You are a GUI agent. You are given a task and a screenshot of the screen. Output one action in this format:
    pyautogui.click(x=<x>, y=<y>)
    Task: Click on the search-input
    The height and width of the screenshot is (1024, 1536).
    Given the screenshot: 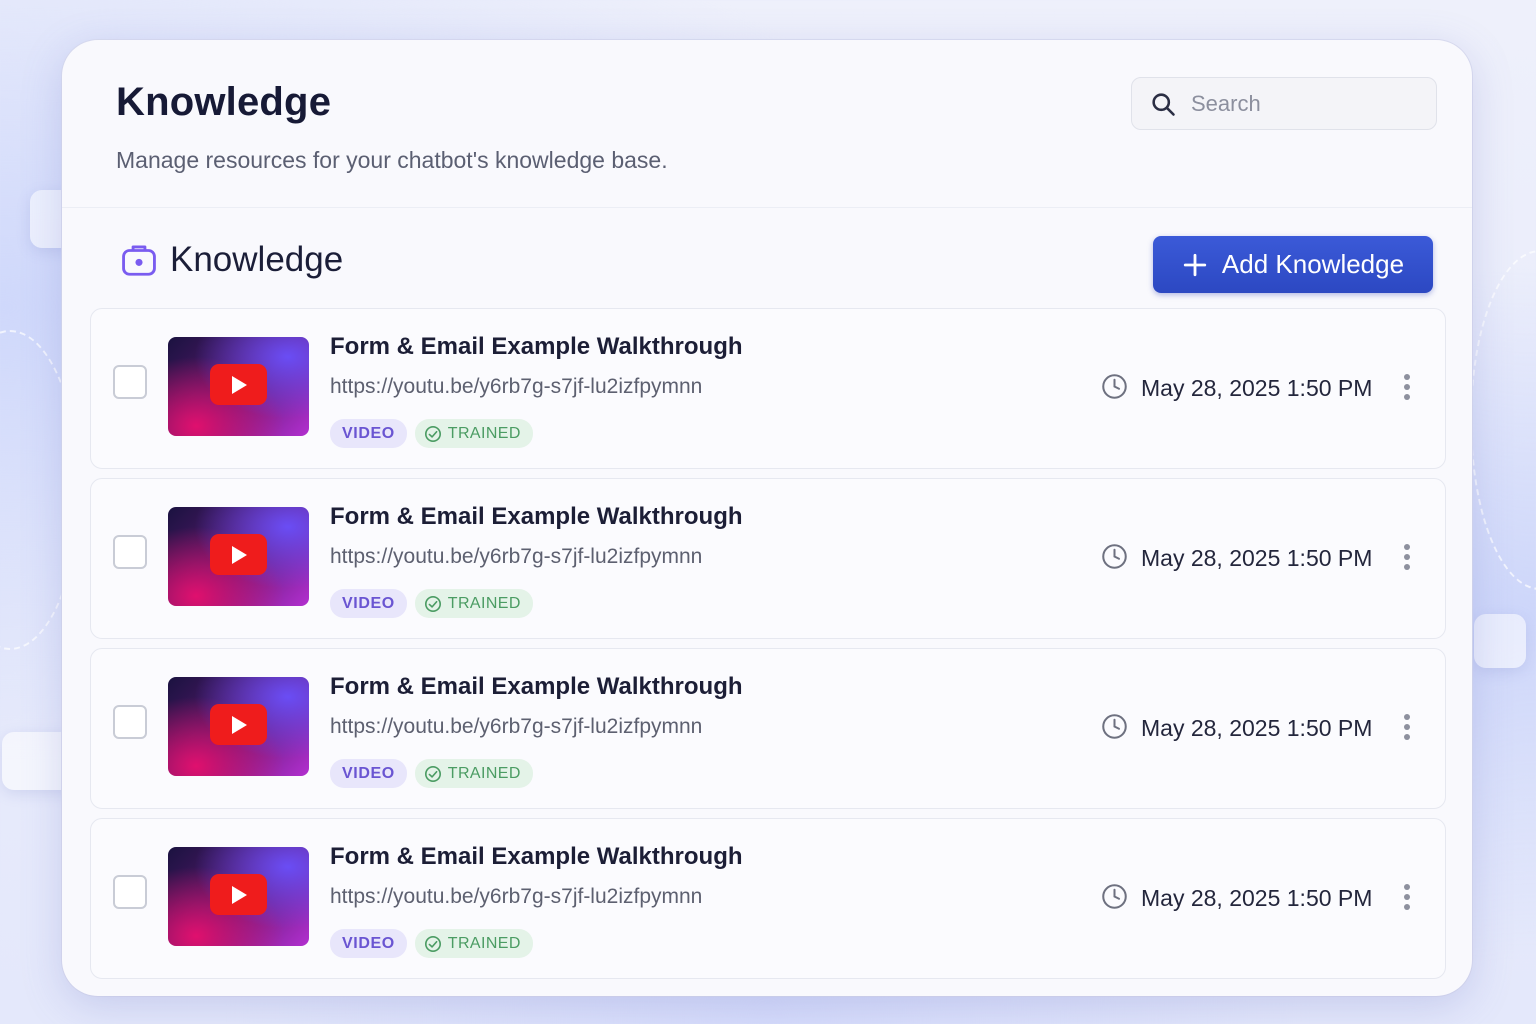 What is the action you would take?
    pyautogui.click(x=1301, y=103)
    